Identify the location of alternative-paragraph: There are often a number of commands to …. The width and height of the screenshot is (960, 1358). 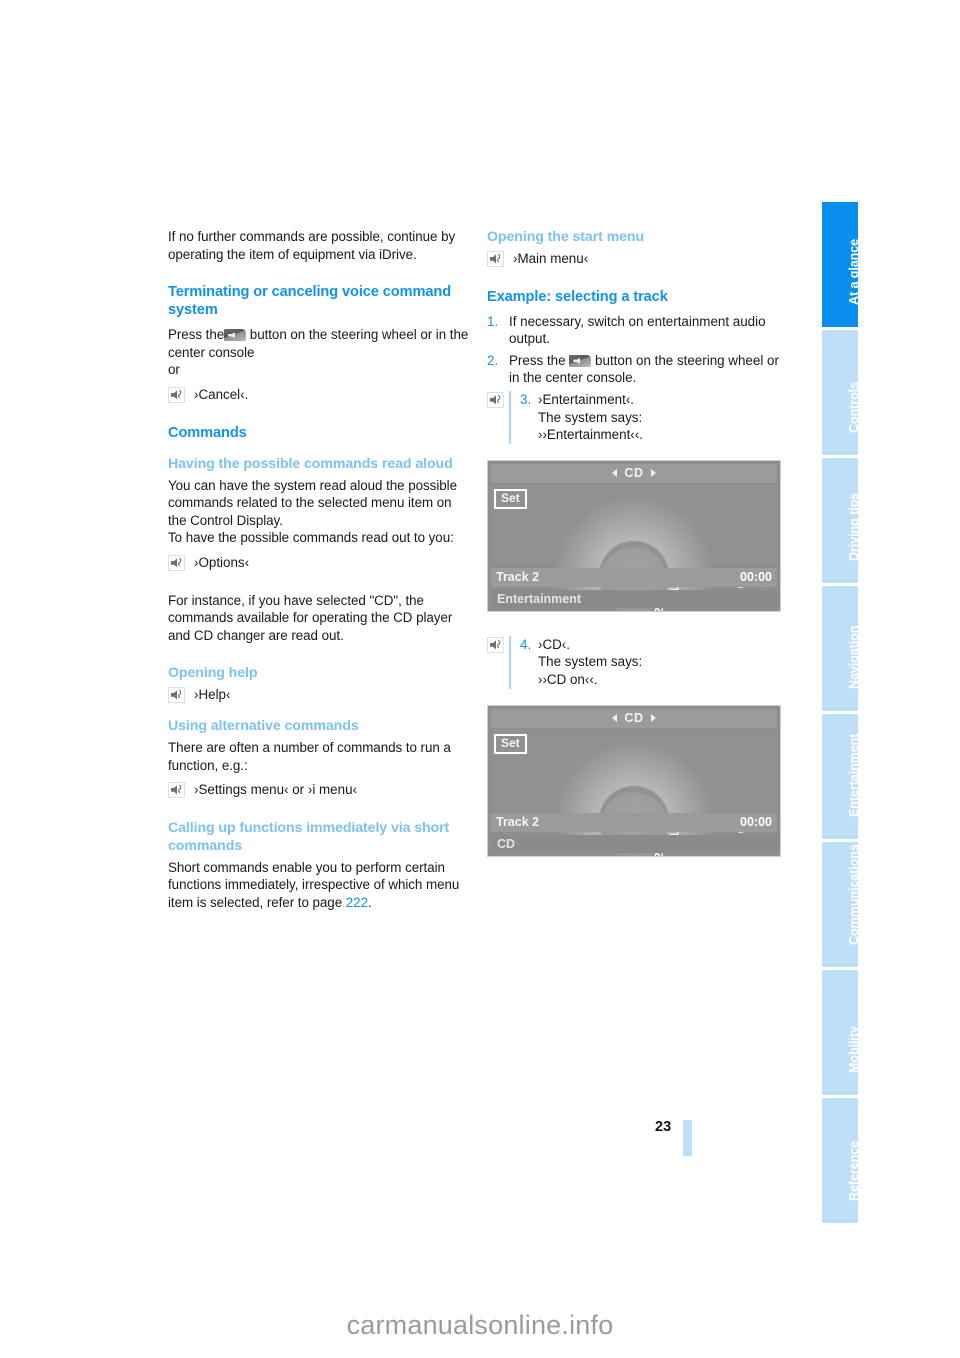
(309, 756).